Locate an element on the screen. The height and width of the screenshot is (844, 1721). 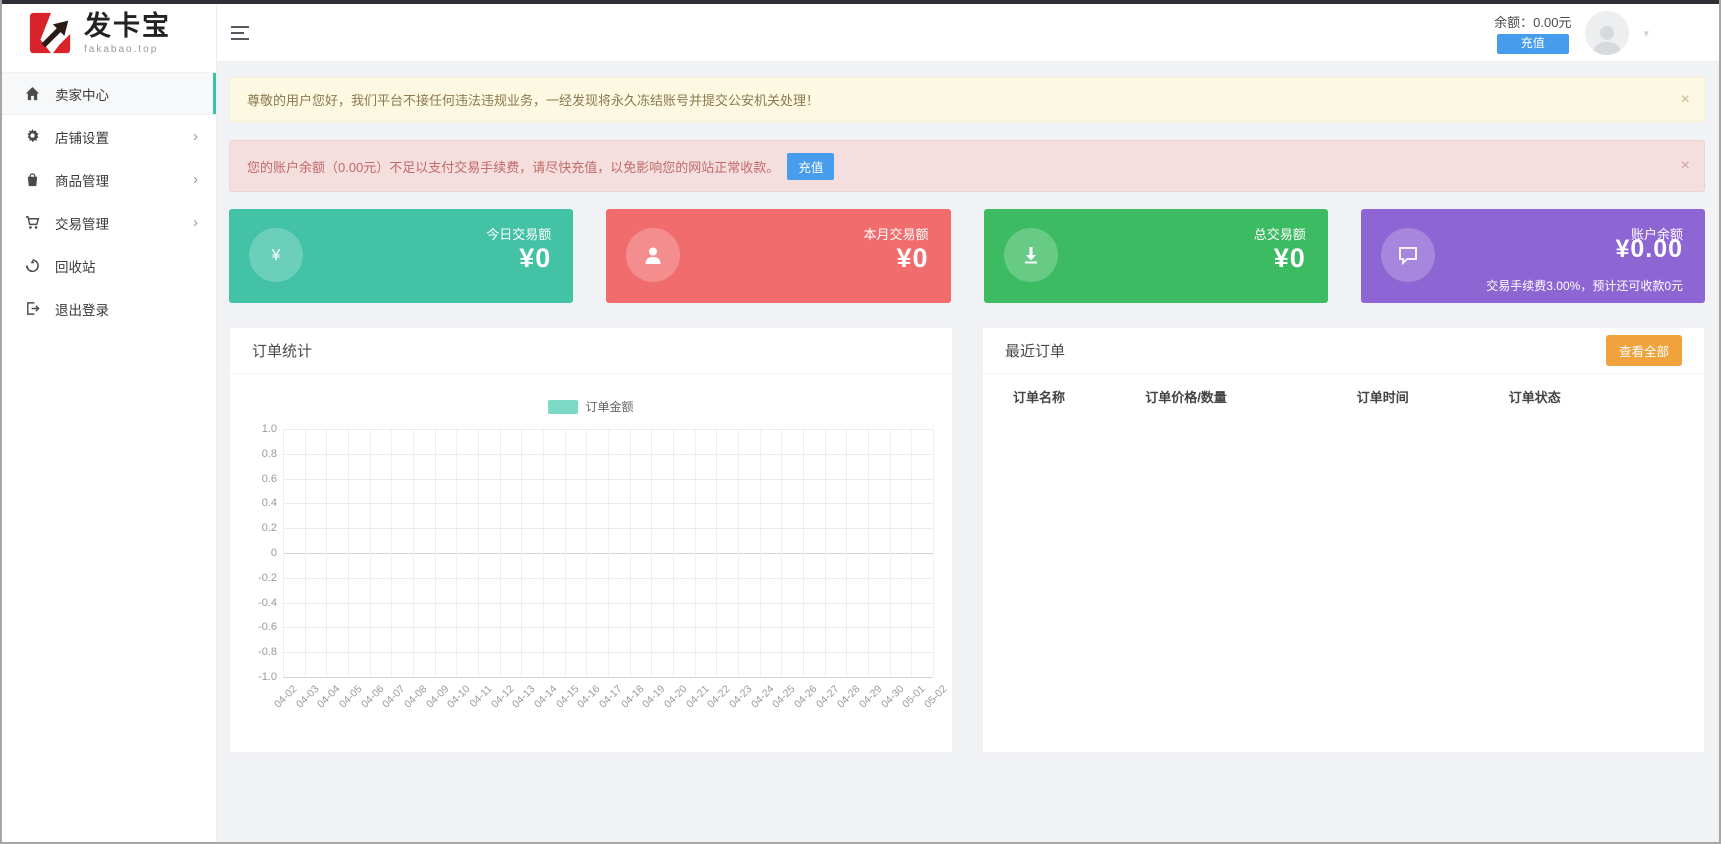
brand-name: 发卡宝 is located at coordinates (127, 26).